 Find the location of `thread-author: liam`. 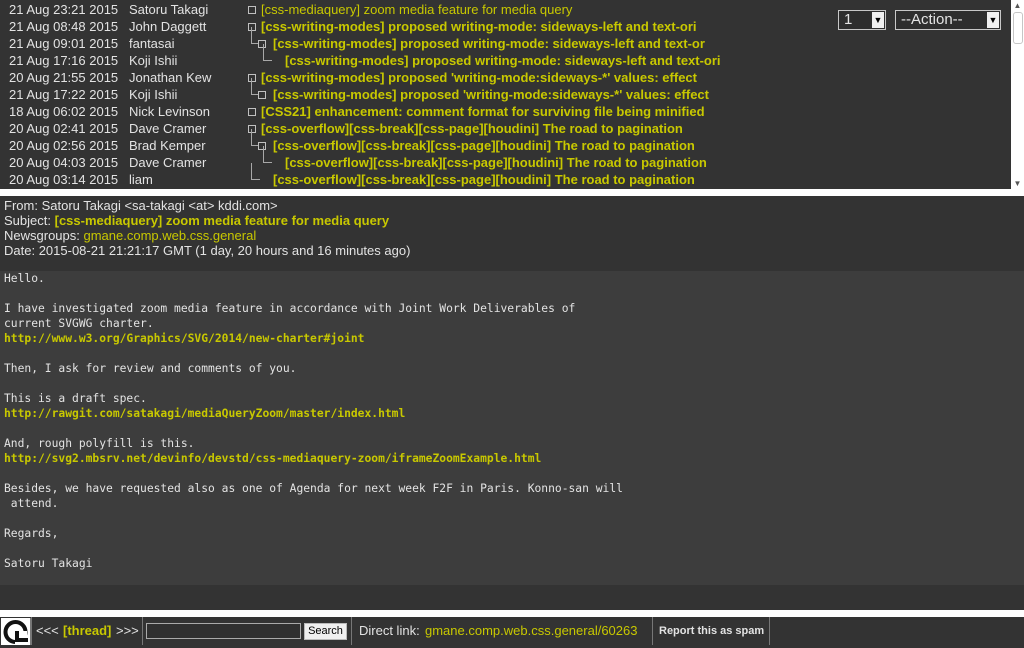

thread-author: liam is located at coordinates (141, 179).